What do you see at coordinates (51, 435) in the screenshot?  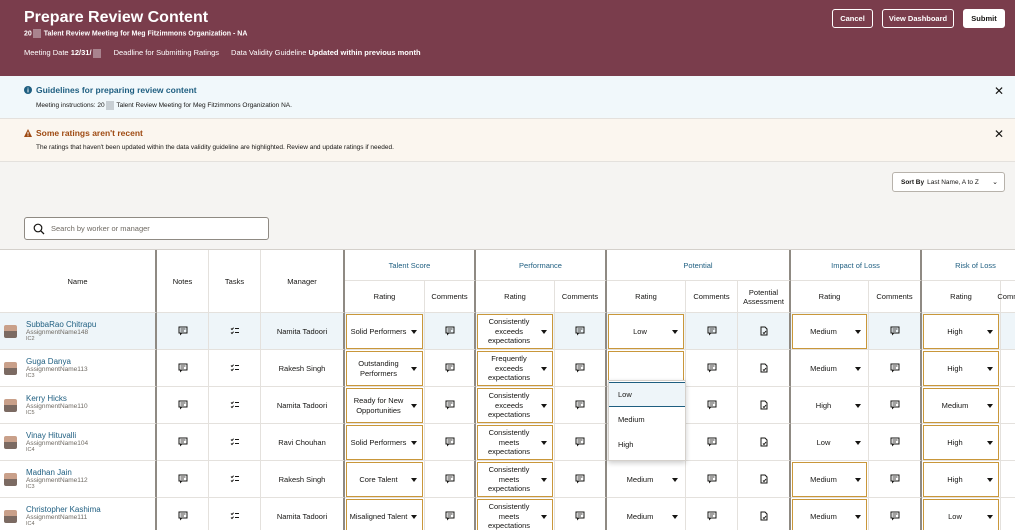 I see `worker-name-link: Vinay Hituvalli` at bounding box center [51, 435].